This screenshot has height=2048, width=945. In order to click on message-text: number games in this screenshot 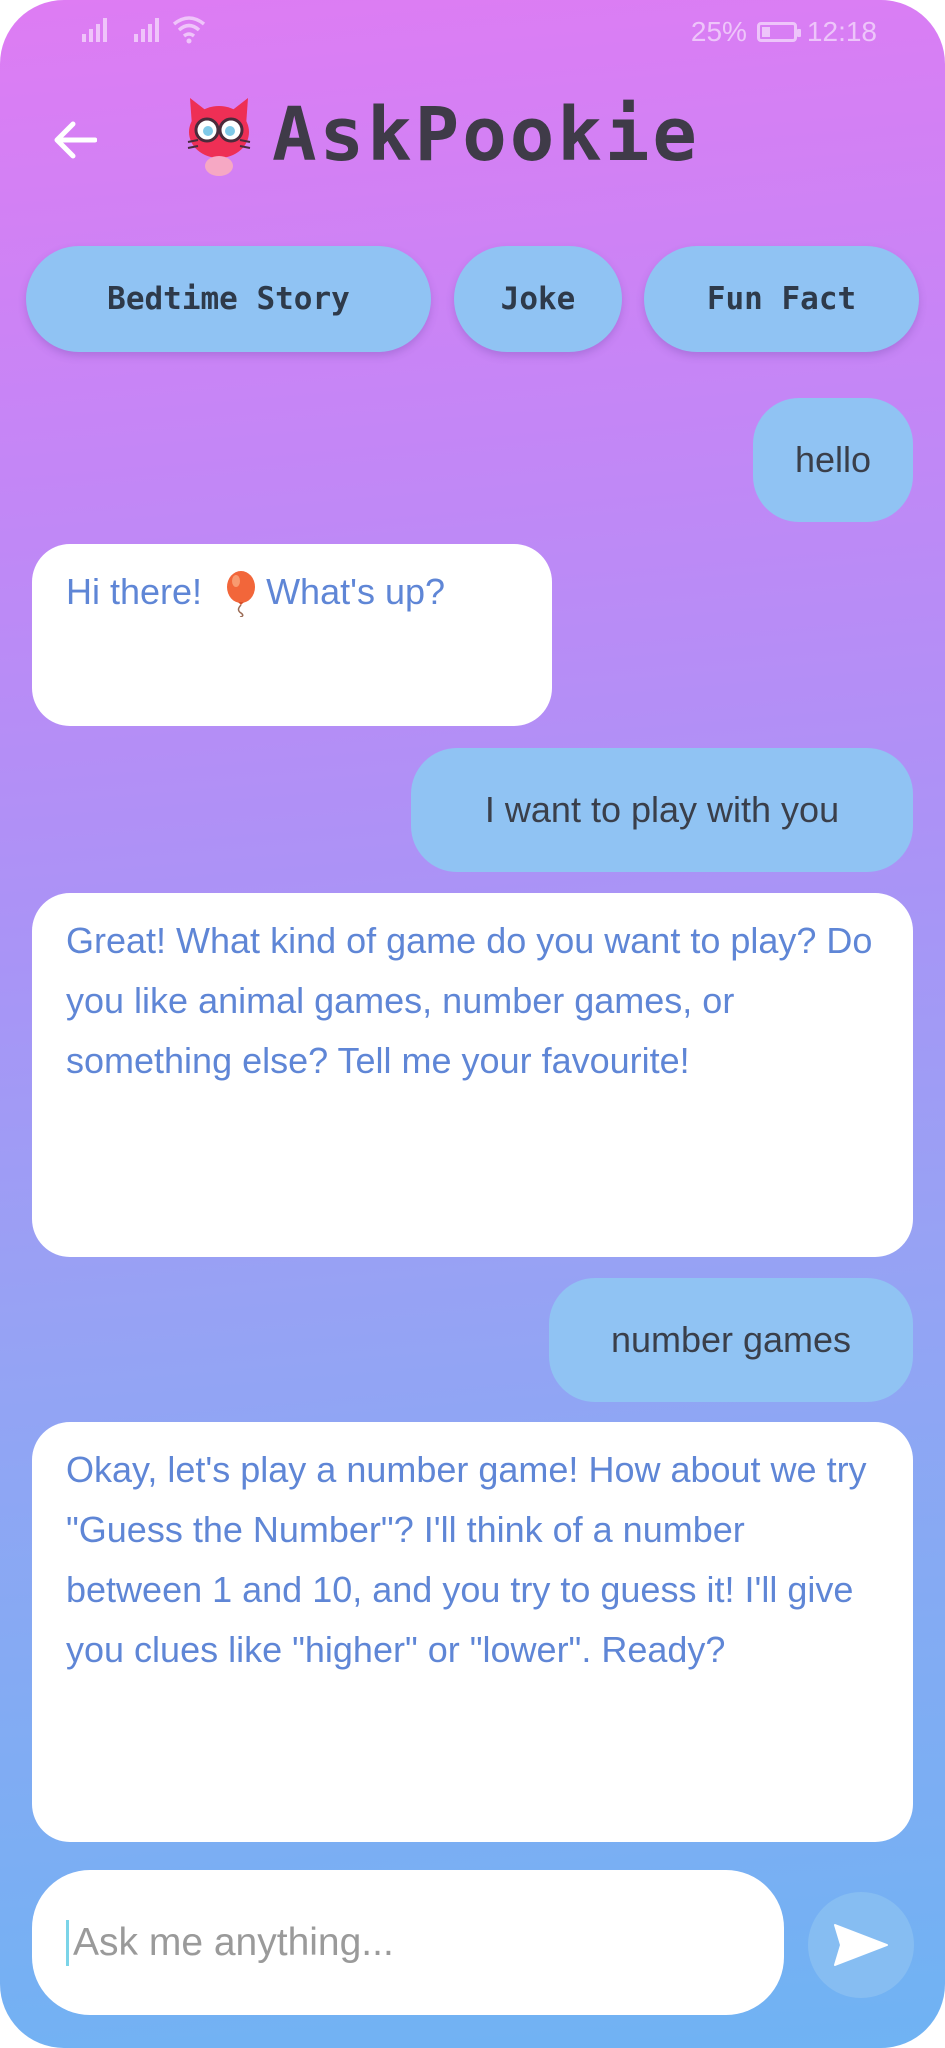, I will do `click(731, 1339)`.